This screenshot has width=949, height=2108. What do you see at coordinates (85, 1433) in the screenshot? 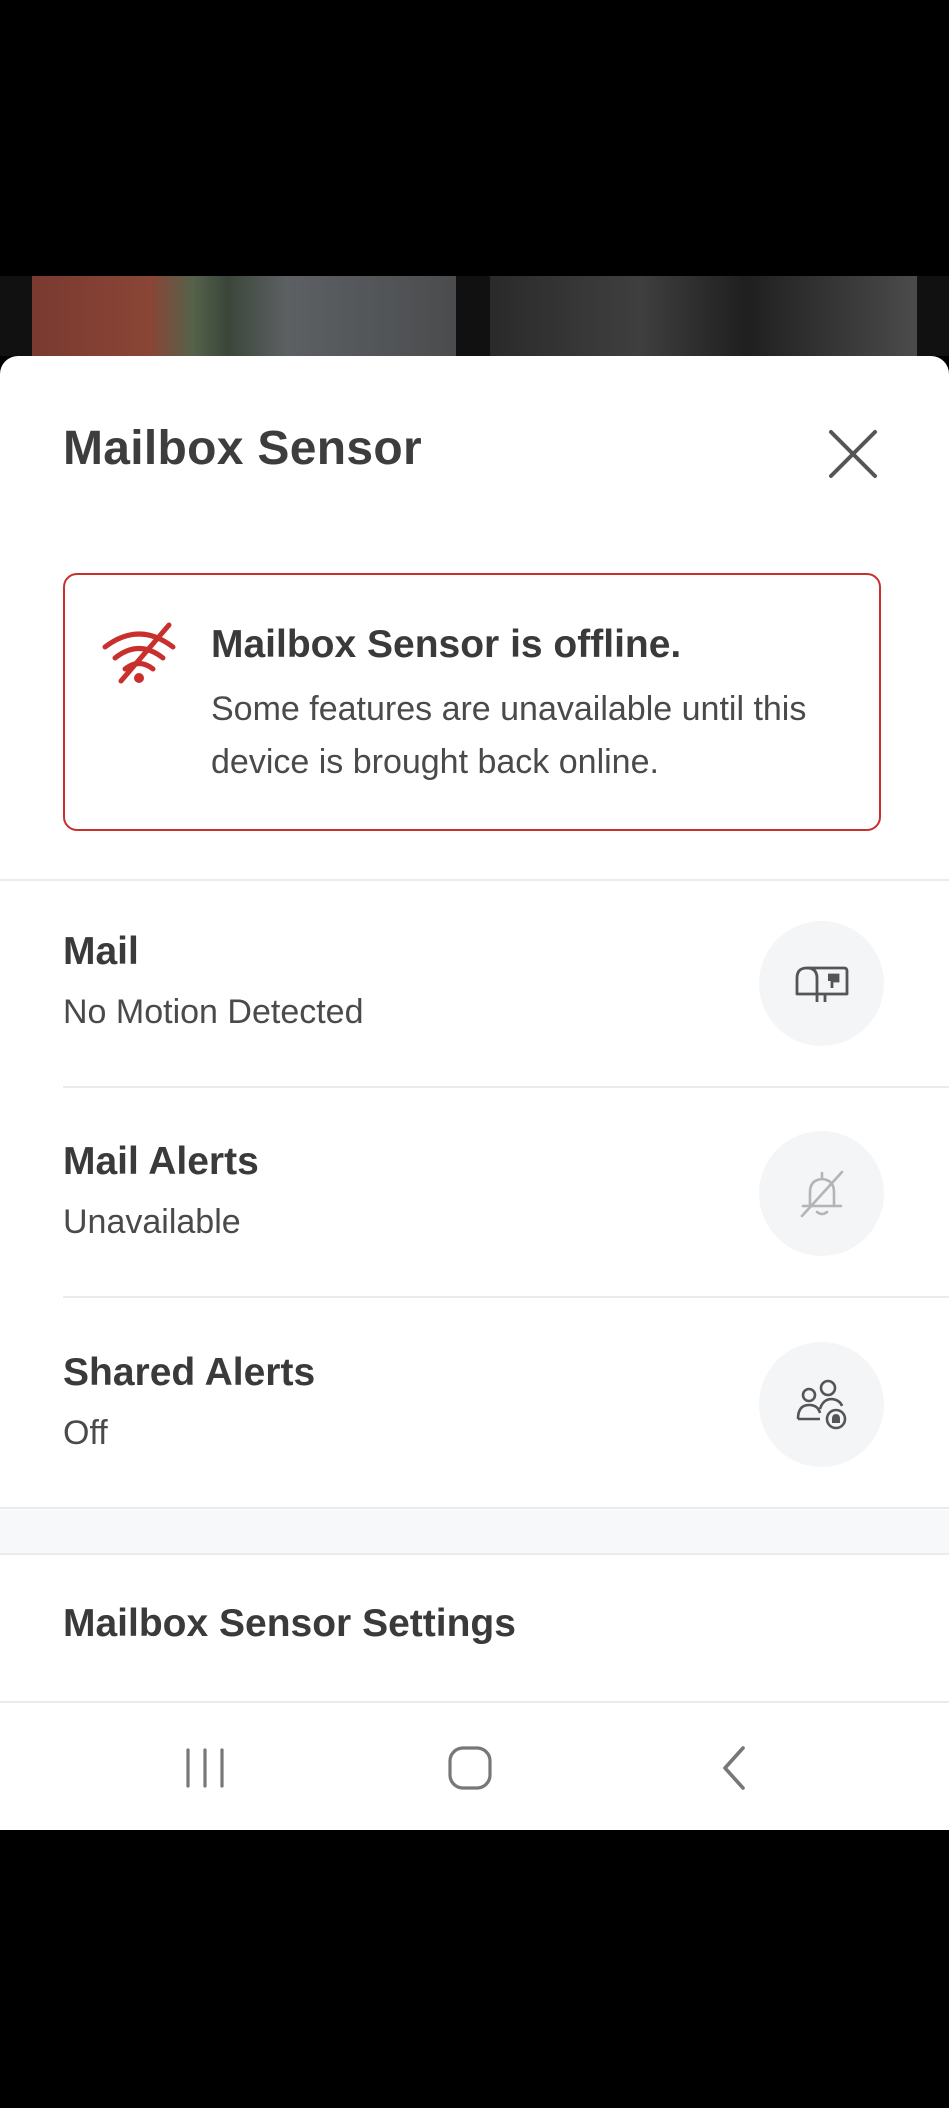
I see `shared-alerts-row-status: Off` at bounding box center [85, 1433].